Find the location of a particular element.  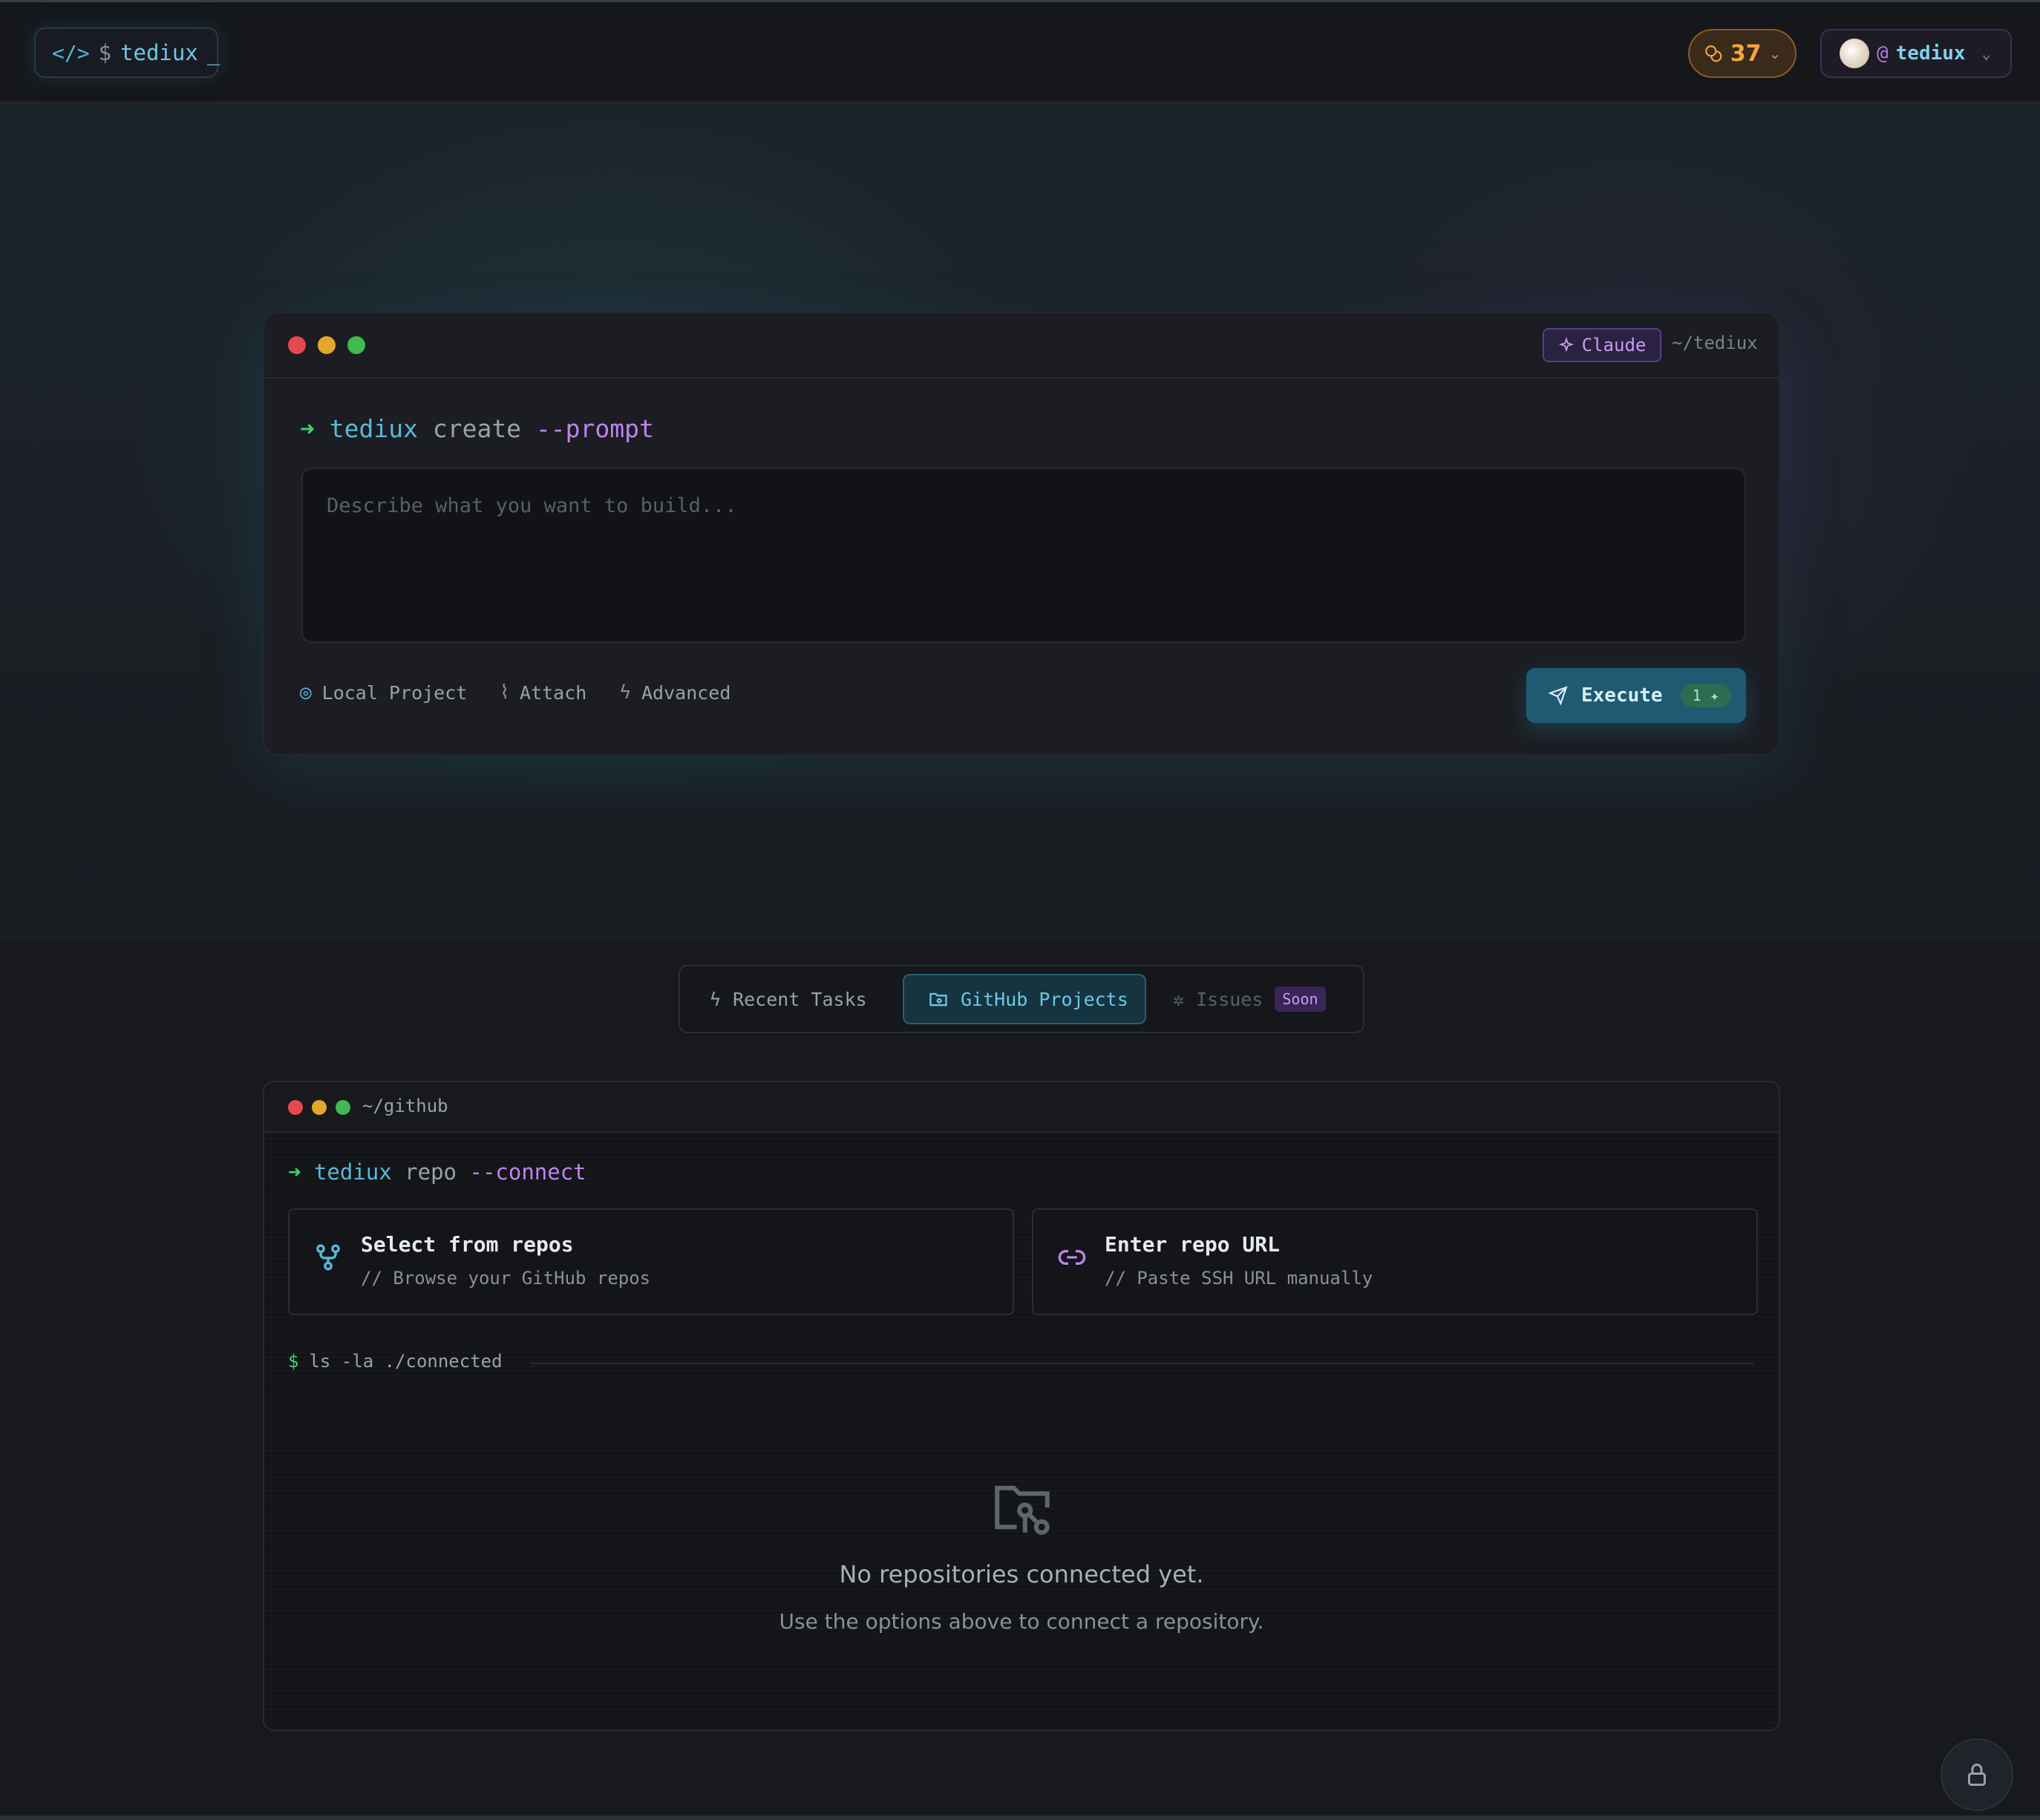

divider is located at coordinates (1141, 1363).